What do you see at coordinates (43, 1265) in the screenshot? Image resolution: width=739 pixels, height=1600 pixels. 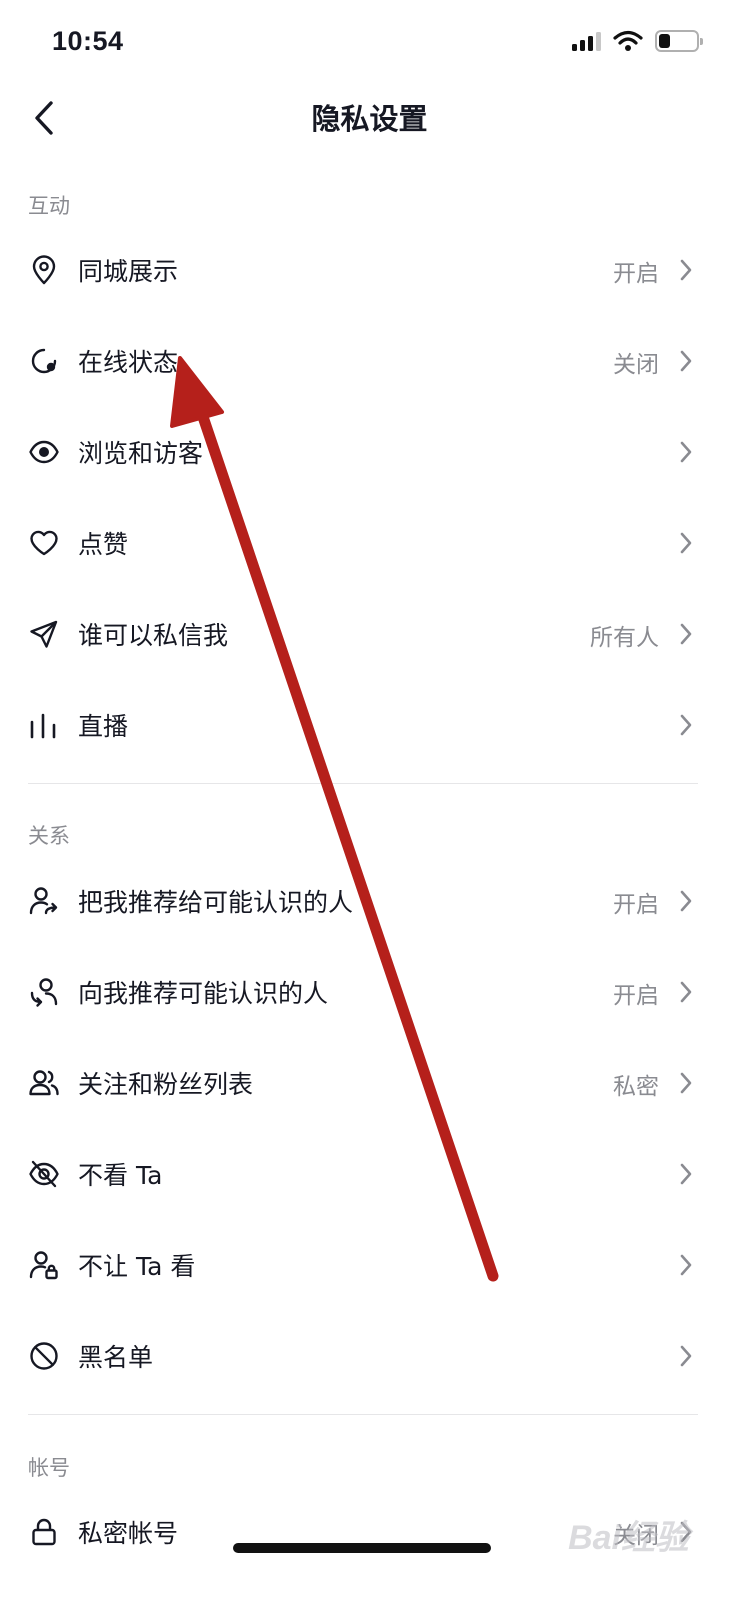 I see `user-lock-icon` at bounding box center [43, 1265].